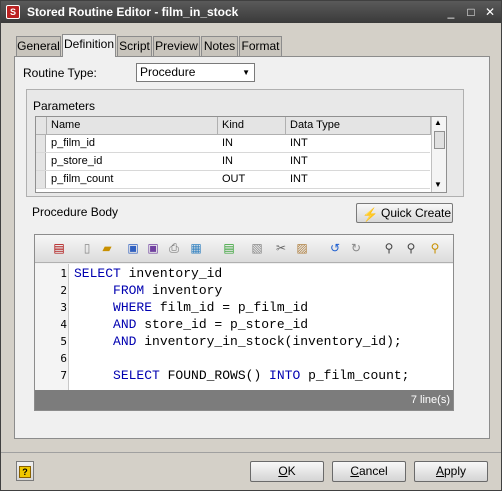 This screenshot has width=502, height=491. What do you see at coordinates (63, 375) in the screenshot?
I see `line-number: 7` at bounding box center [63, 375].